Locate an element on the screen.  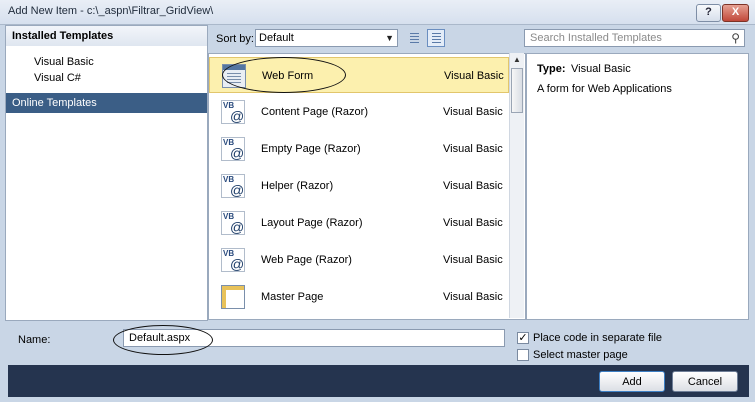
name-label: Name: is located at coordinates (34, 340).